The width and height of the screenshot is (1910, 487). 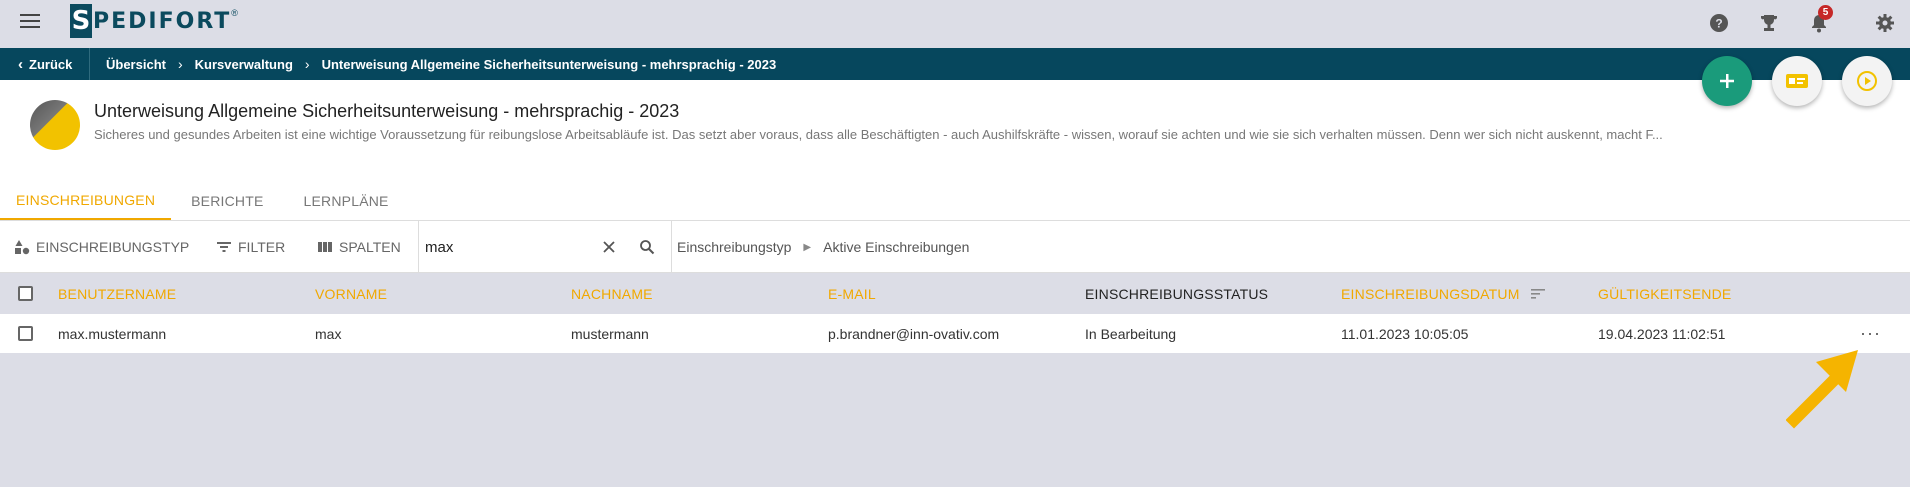 I want to click on notifications-icon: 5, so click(x=1820, y=19).